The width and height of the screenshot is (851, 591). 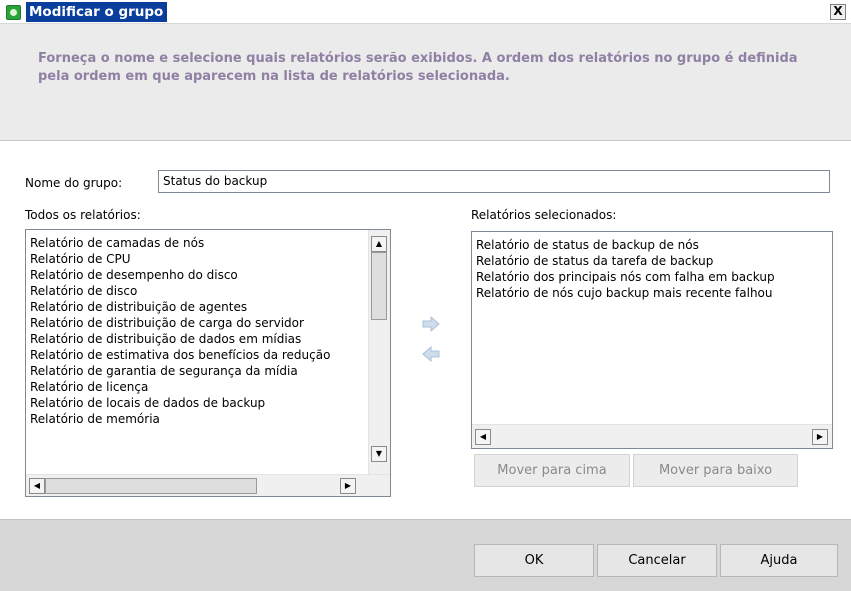 What do you see at coordinates (198, 307) in the screenshot?
I see `list-item: Relatório de distribuição de agentes` at bounding box center [198, 307].